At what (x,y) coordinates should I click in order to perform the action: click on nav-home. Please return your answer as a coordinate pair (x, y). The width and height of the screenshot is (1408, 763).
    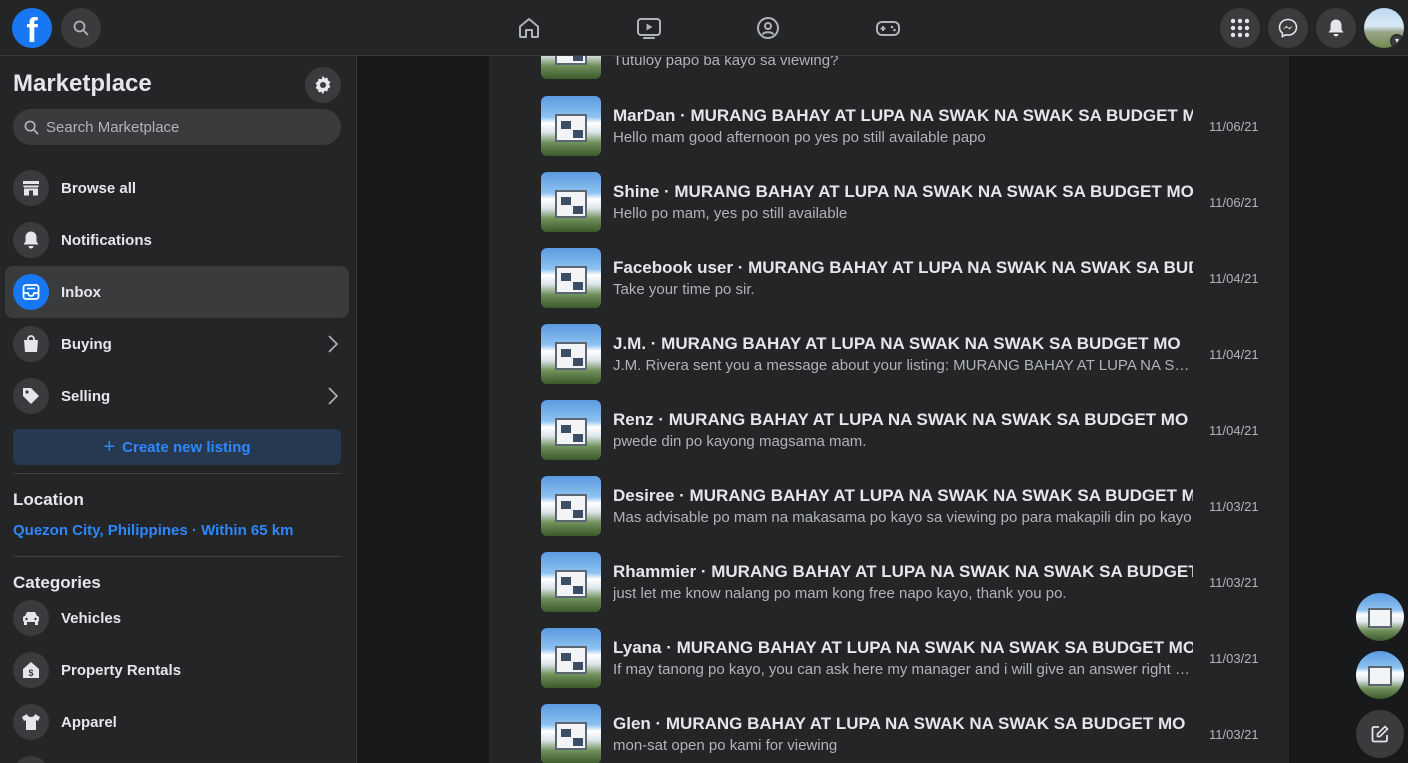
    Looking at the image, I should click on (529, 28).